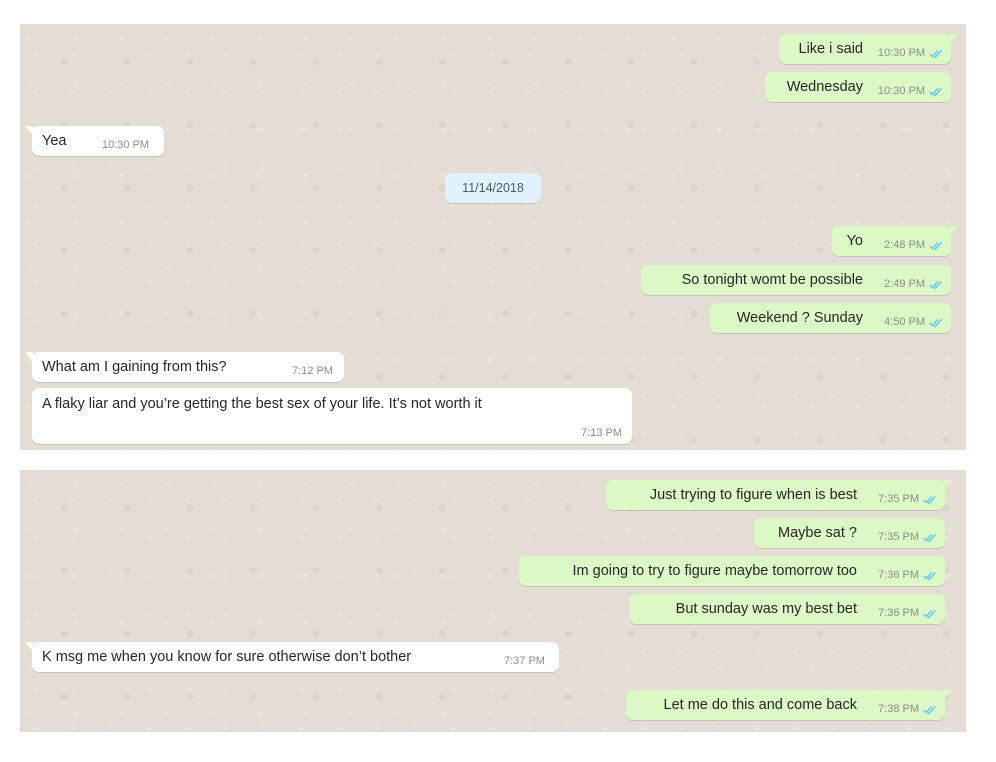 This screenshot has height=762, width=996. I want to click on message-time: 7:12 PM, so click(312, 371).